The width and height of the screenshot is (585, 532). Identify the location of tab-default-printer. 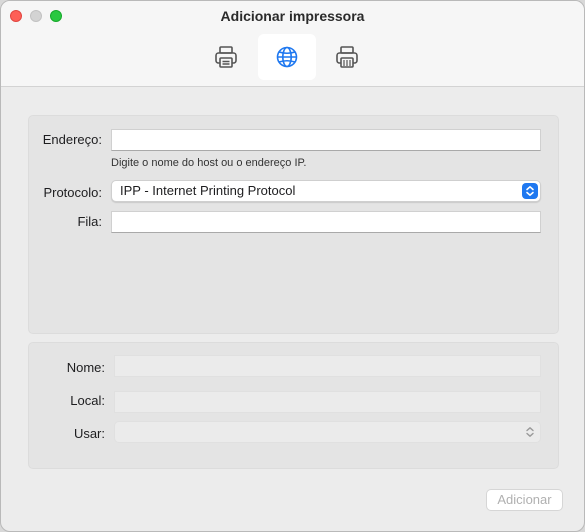
(226, 57).